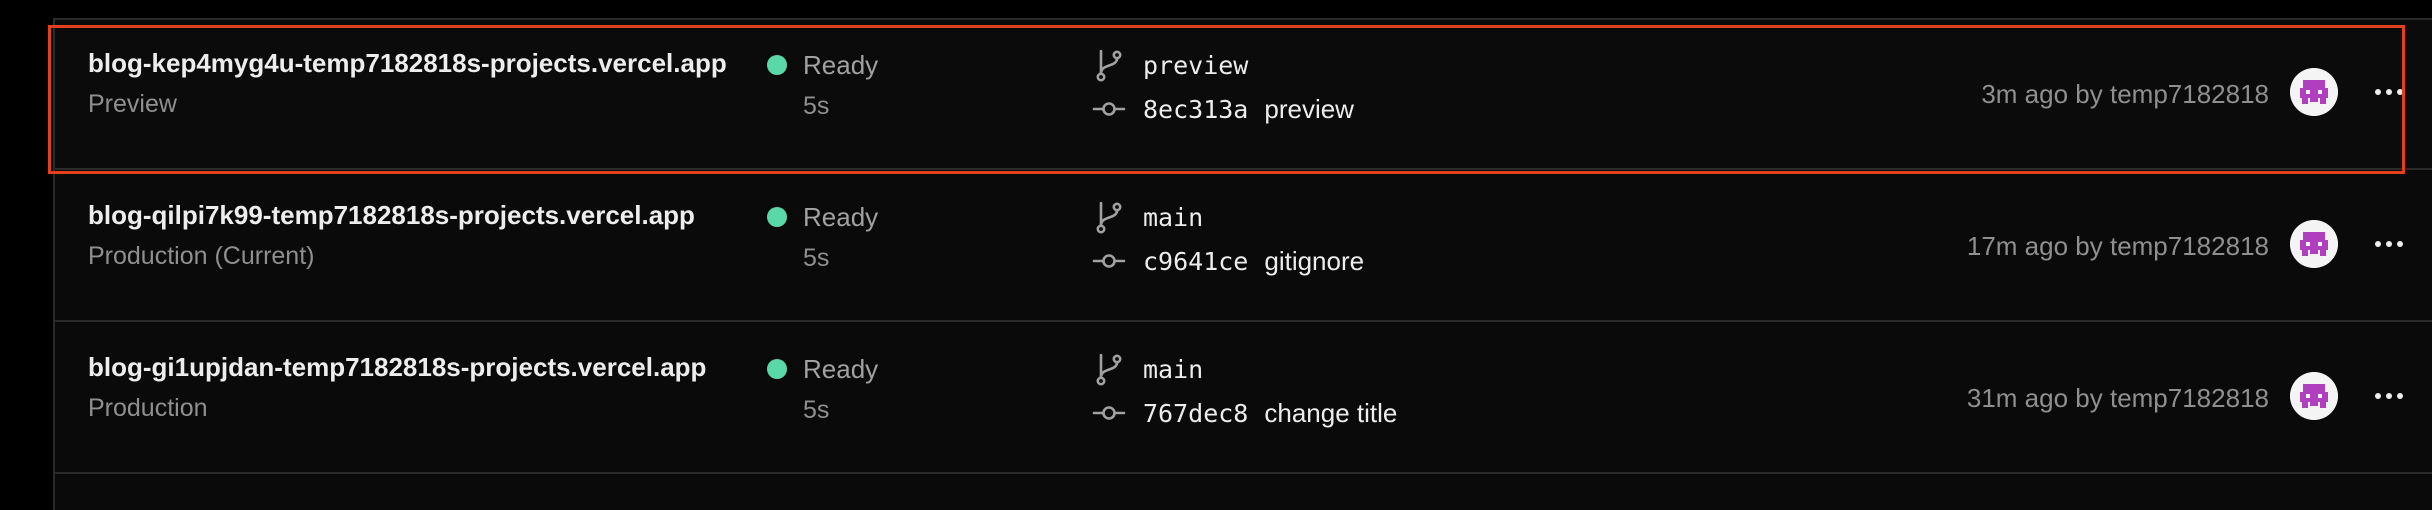 The image size is (2432, 510). What do you see at coordinates (1441, 239) in the screenshot?
I see `deployment-git-cell: main c9641ce gitignore` at bounding box center [1441, 239].